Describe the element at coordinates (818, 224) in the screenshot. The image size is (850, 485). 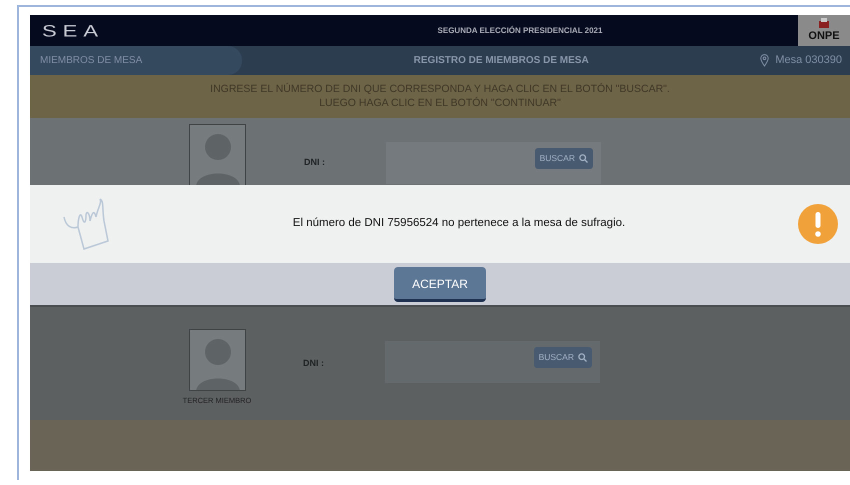
I see `warning-icon` at that location.